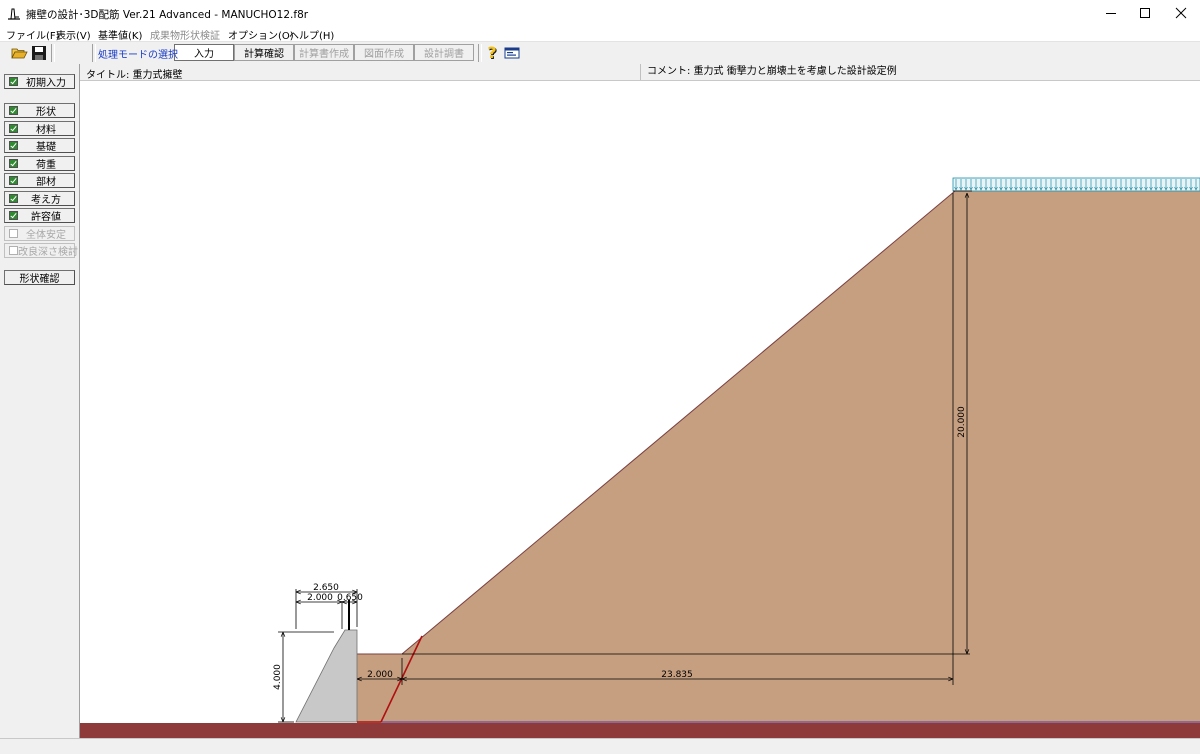 The width and height of the screenshot is (1200, 754). What do you see at coordinates (1076, 184) in the screenshot?
I see `surcharge-load` at bounding box center [1076, 184].